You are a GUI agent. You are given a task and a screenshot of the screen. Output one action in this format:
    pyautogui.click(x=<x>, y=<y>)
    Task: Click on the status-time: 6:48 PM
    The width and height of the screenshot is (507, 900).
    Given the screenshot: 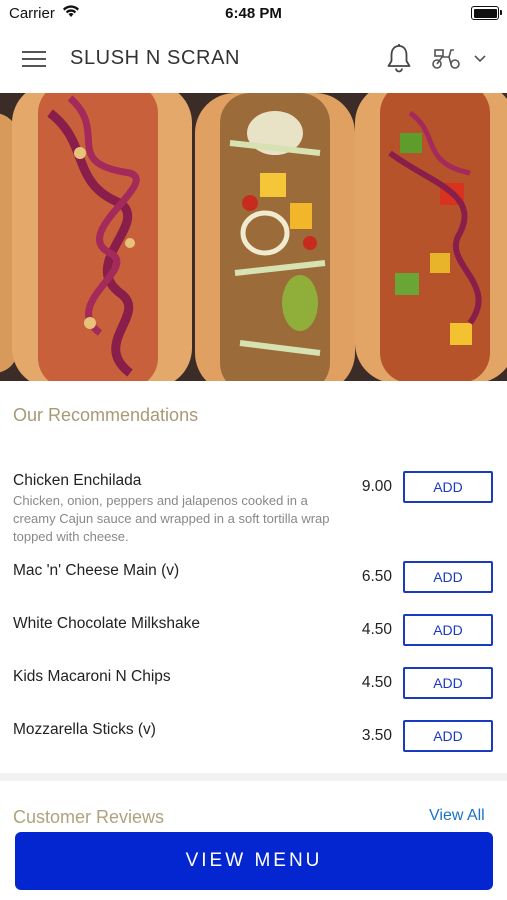 What is the action you would take?
    pyautogui.click(x=253, y=13)
    